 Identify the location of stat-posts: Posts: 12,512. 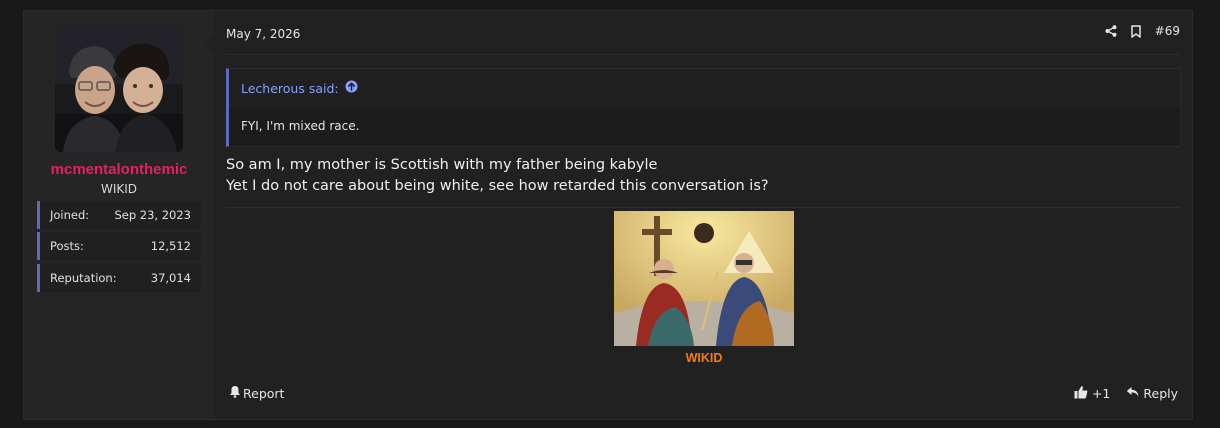
(119, 246).